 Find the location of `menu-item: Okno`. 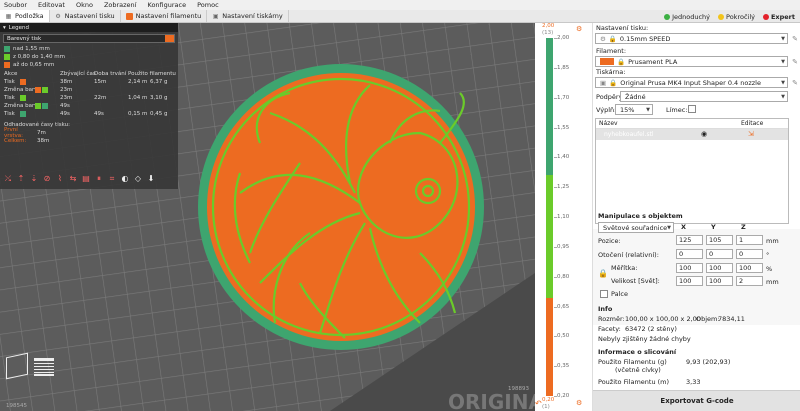

menu-item: Okno is located at coordinates (84, 5).